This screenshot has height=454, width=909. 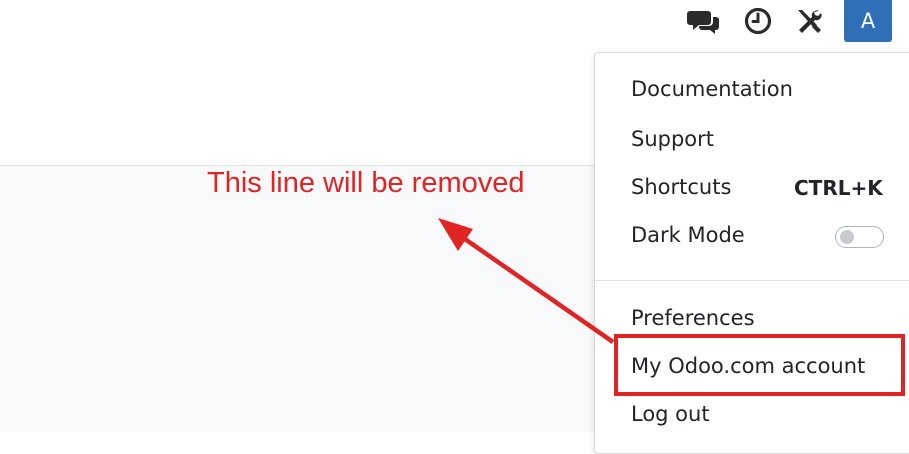 I want to click on shortcut-hint: CTRL+K, so click(x=838, y=188).